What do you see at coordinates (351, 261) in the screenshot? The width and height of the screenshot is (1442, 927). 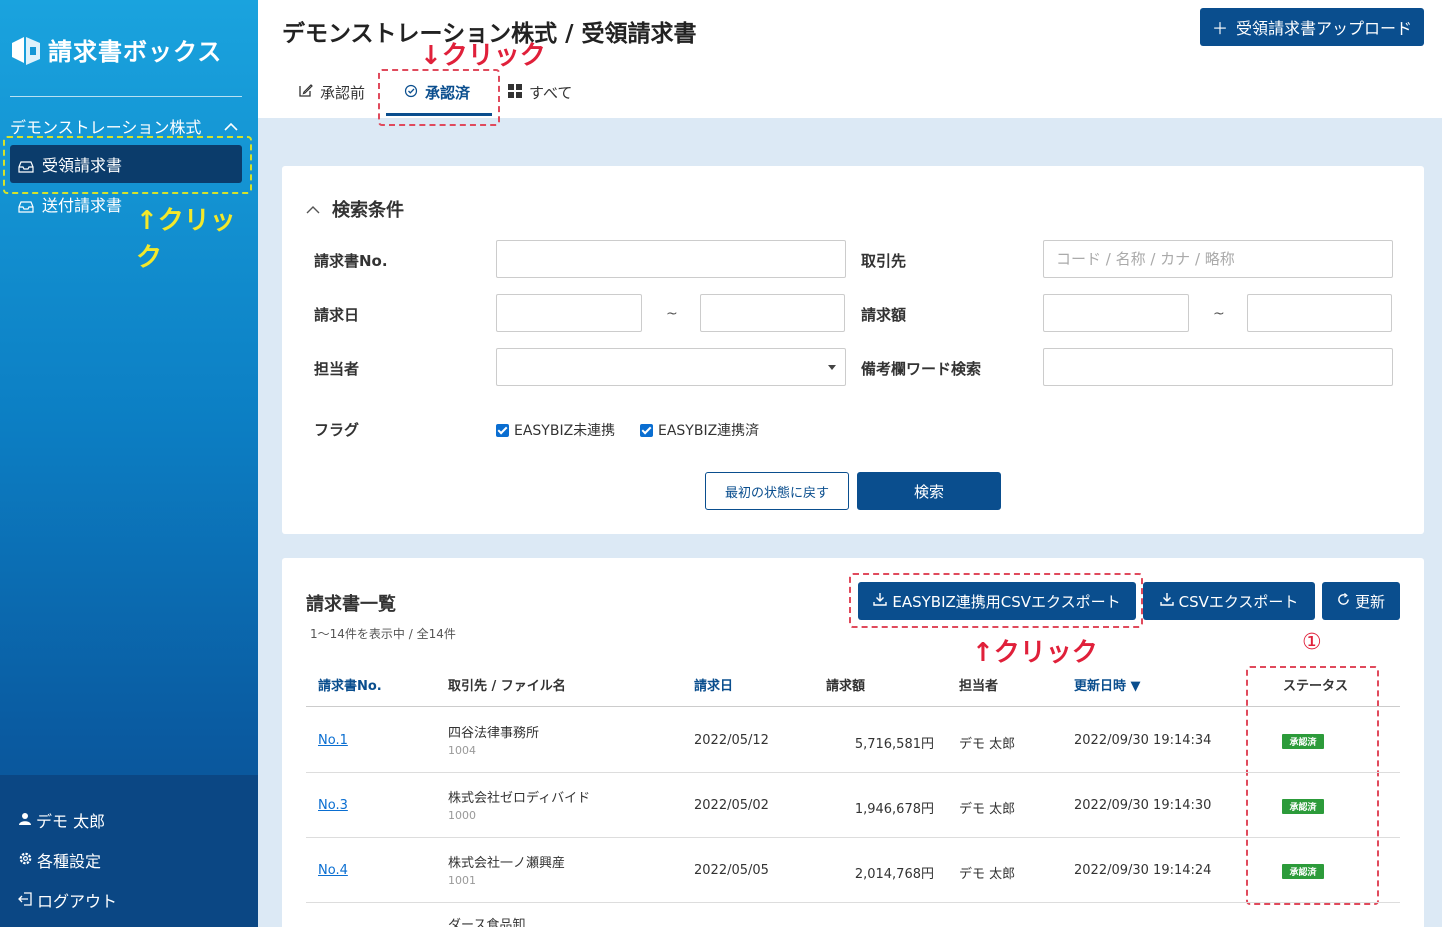 I see `invoice-no-label: 請求書No.` at bounding box center [351, 261].